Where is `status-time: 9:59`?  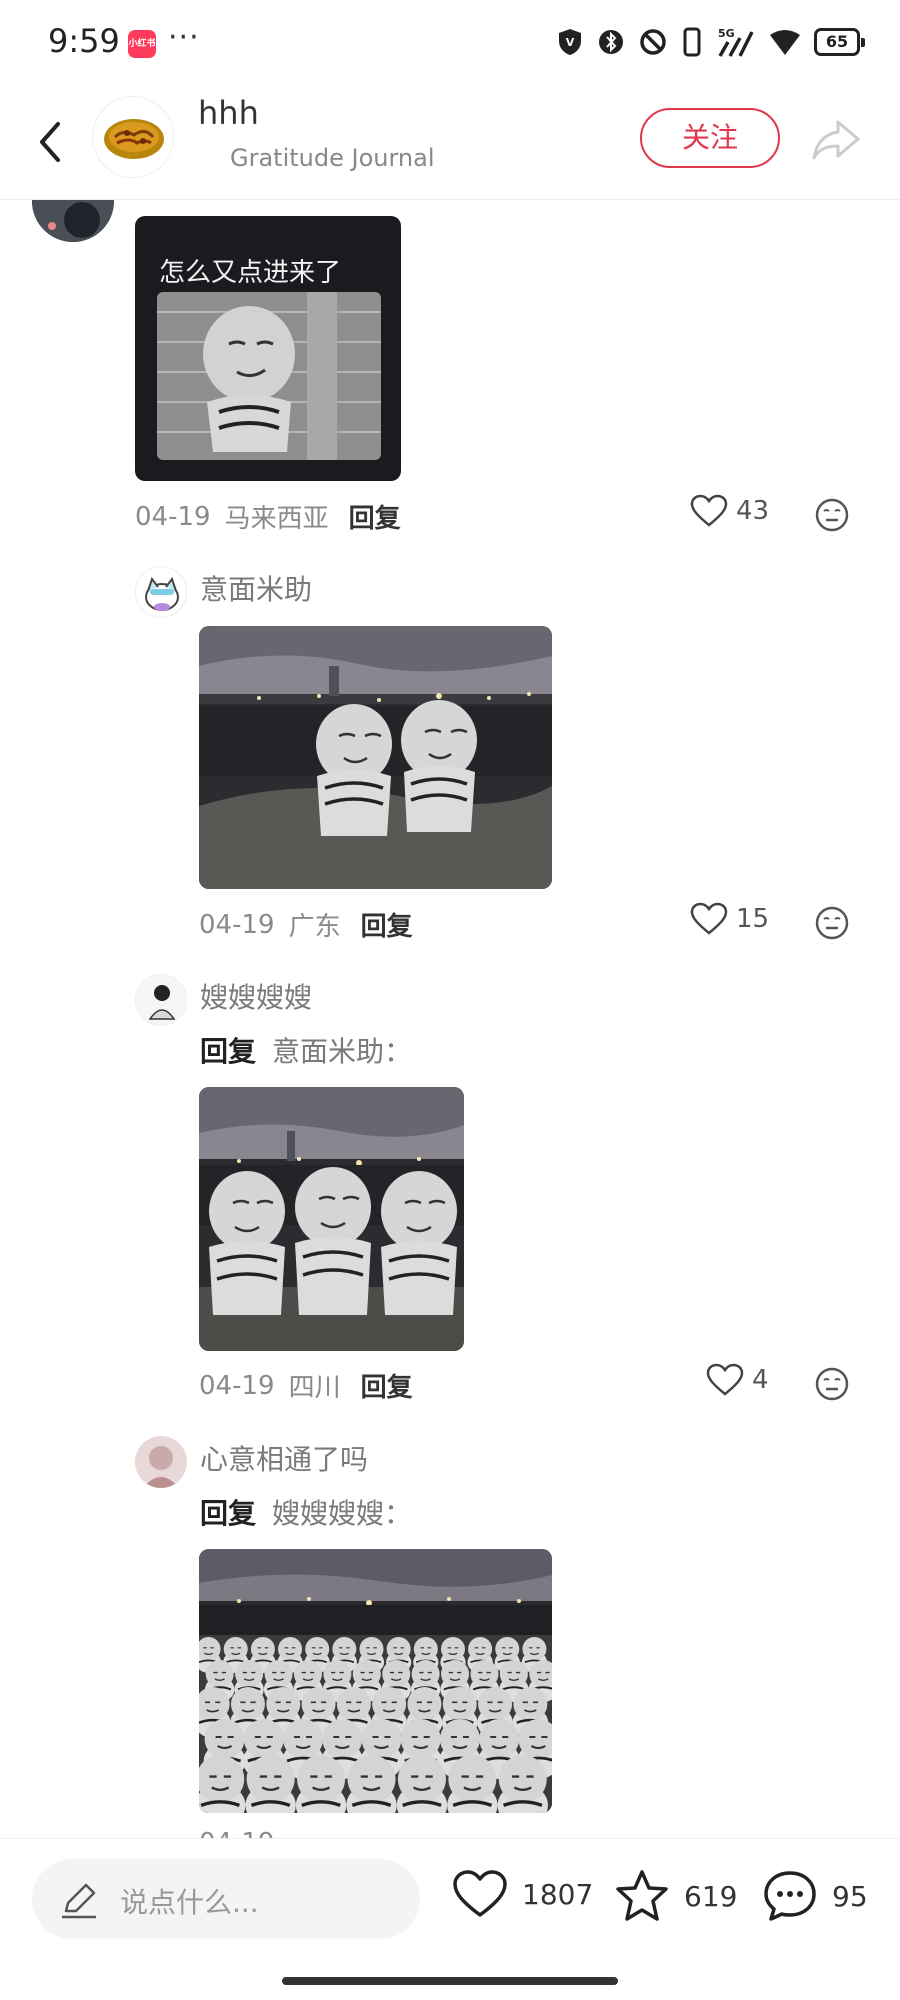
status-time: 9:59 is located at coordinates (84, 41).